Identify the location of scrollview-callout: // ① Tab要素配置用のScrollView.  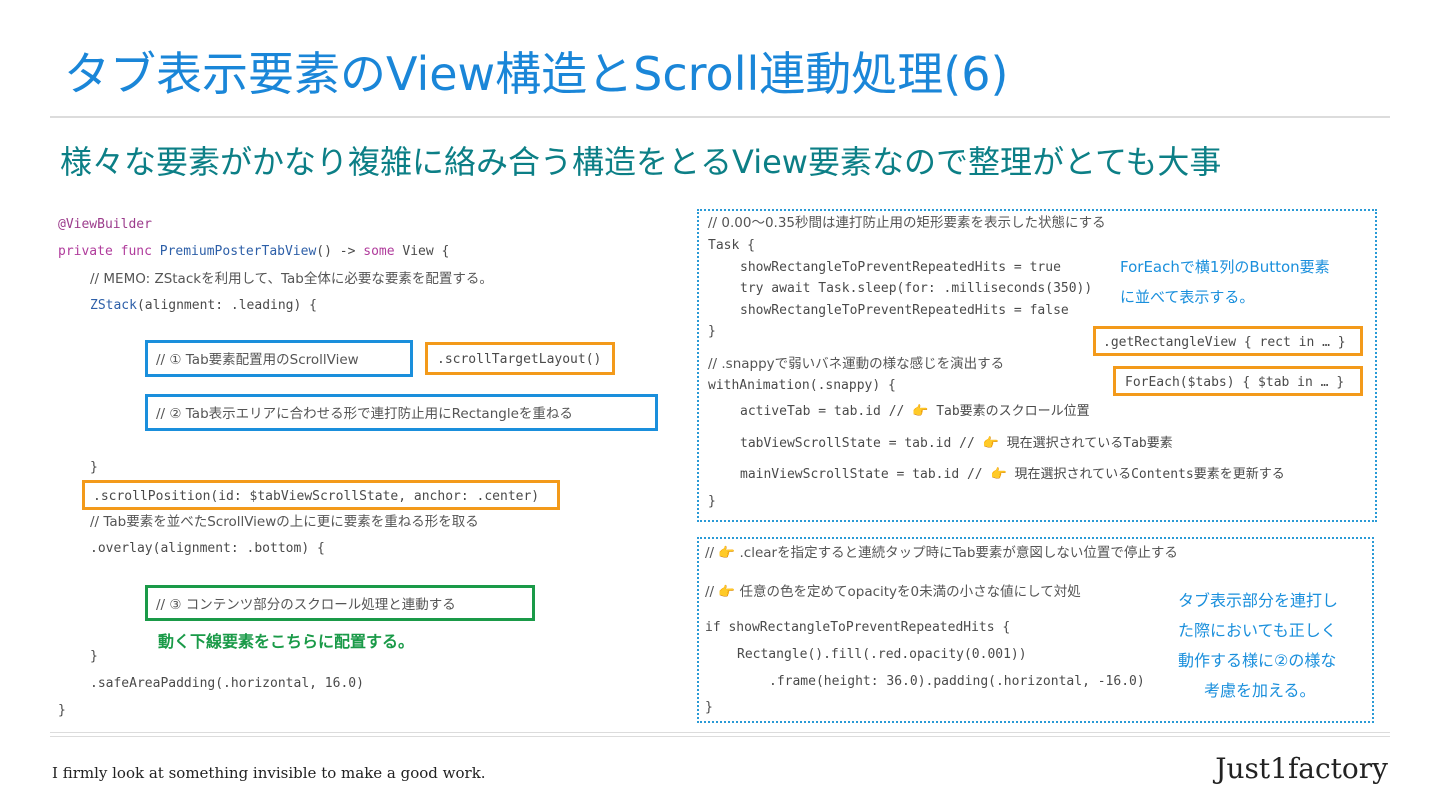
(279, 358).